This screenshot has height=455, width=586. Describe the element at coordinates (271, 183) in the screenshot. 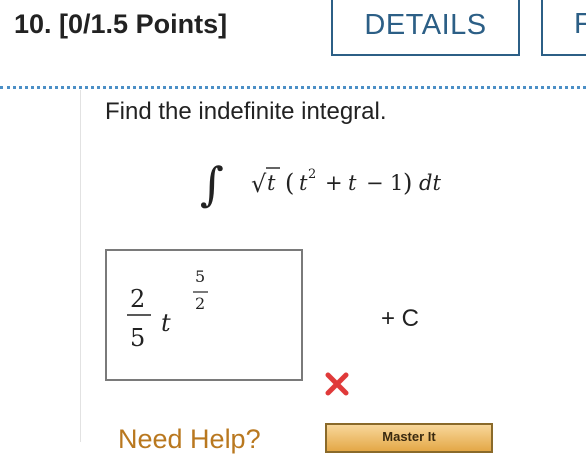

I see `sqrt-variable: t` at that location.